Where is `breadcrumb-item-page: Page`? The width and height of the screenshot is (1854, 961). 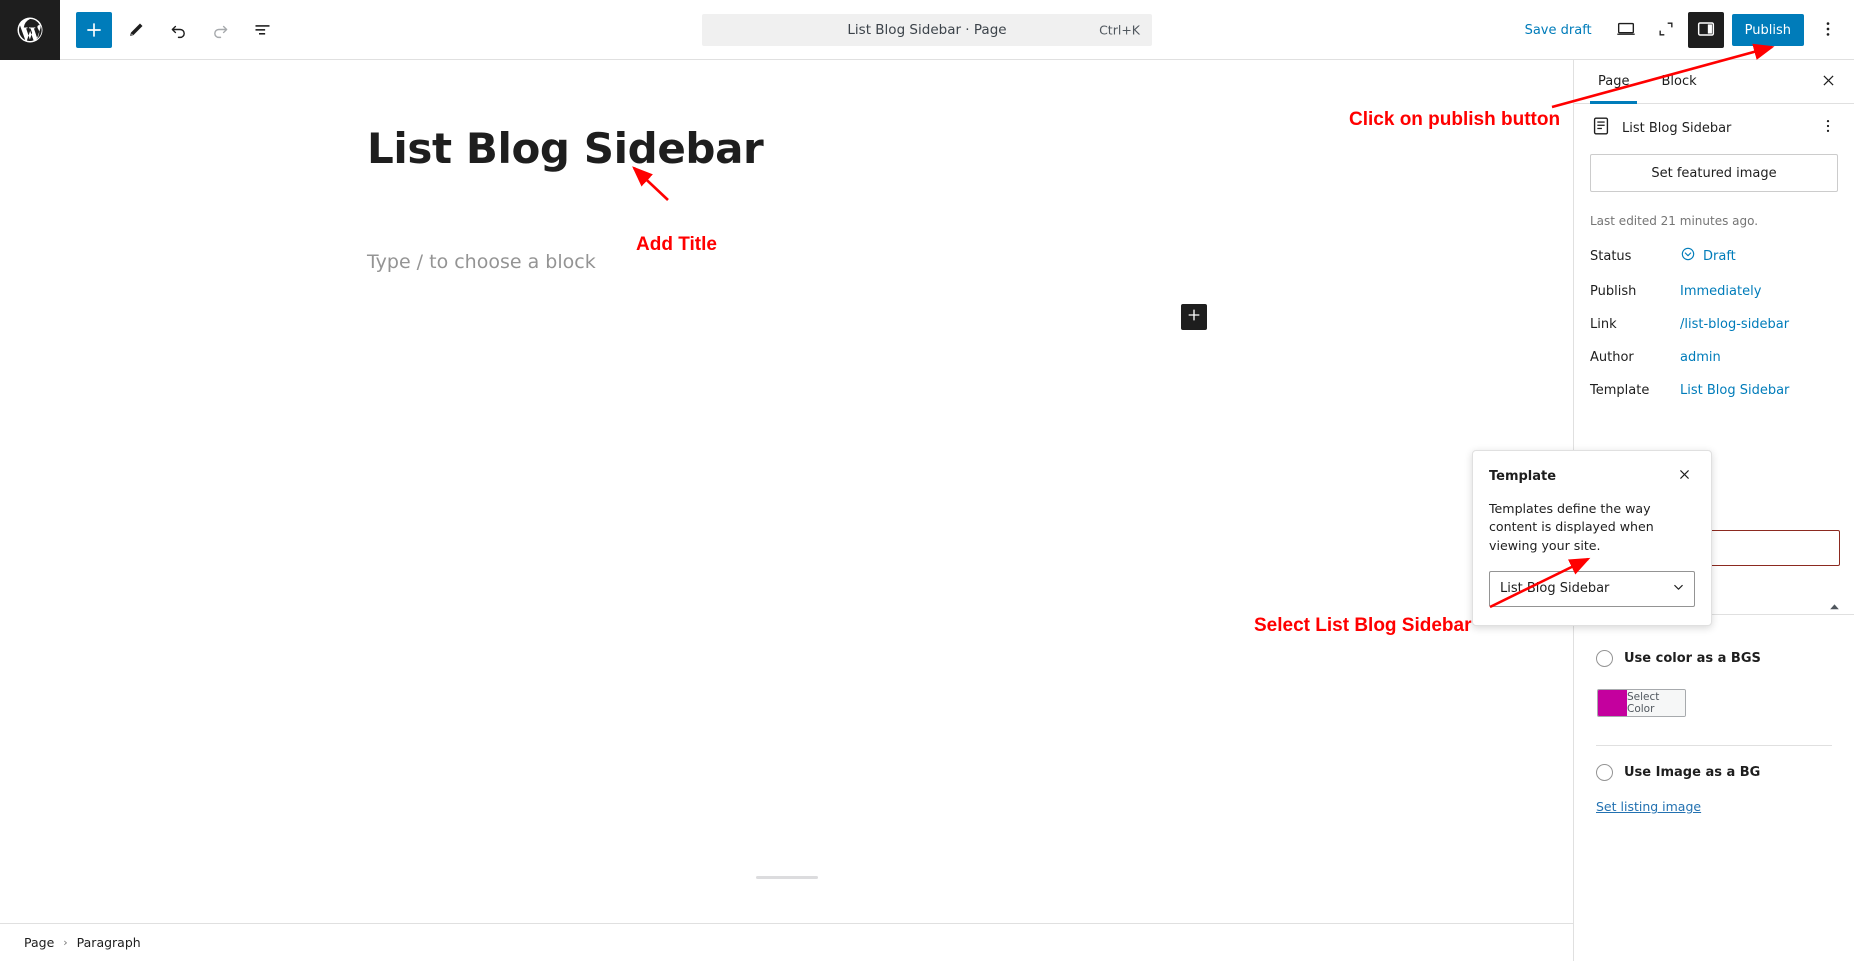
breadcrumb-item-page: Page is located at coordinates (39, 942).